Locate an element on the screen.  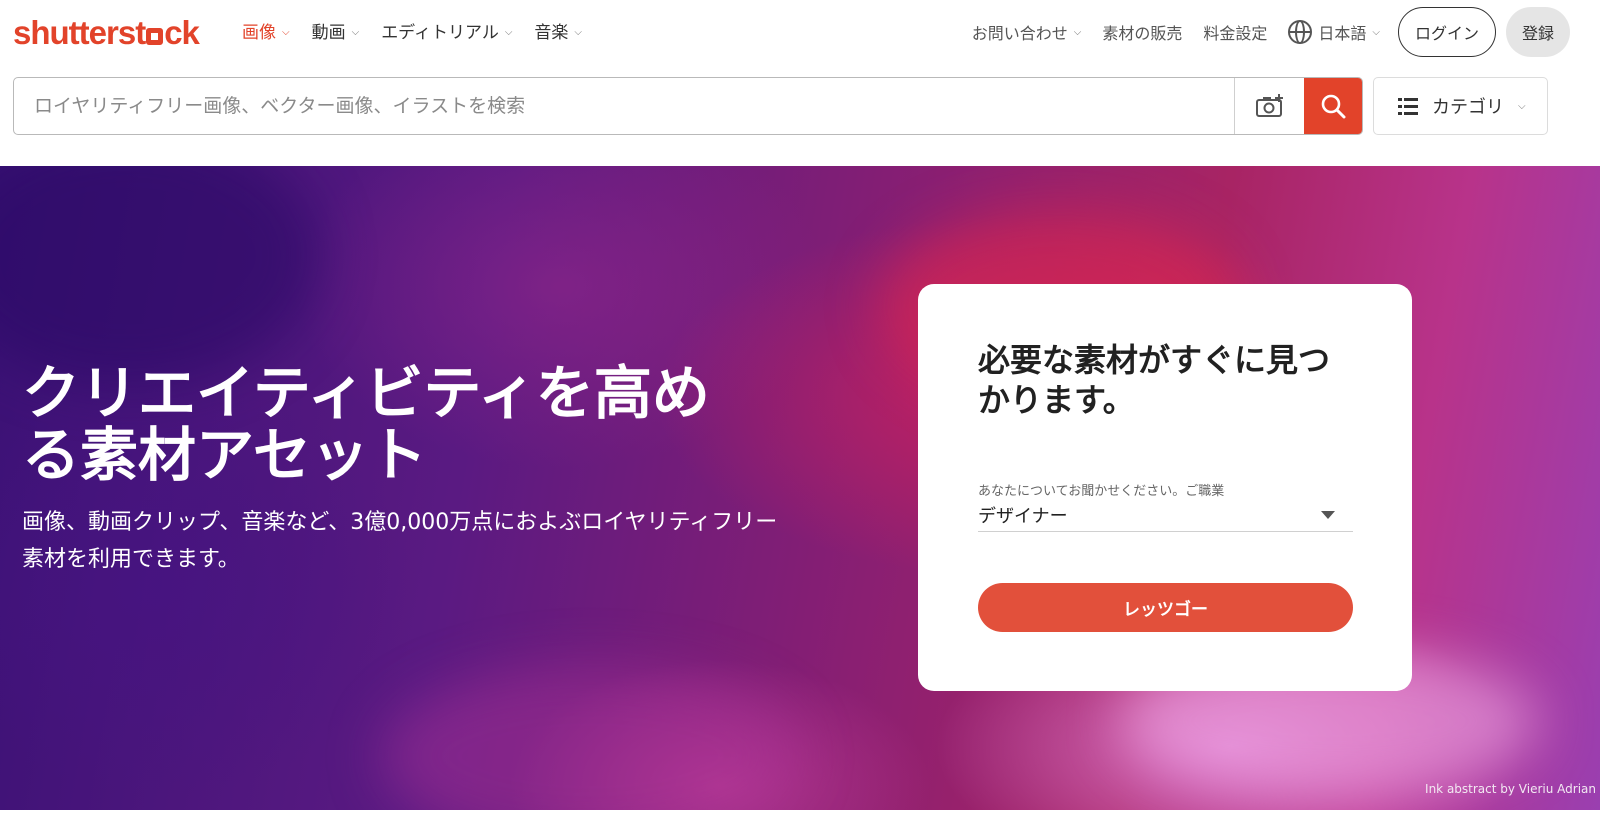
triangle-down-icon is located at coordinates (1328, 514).